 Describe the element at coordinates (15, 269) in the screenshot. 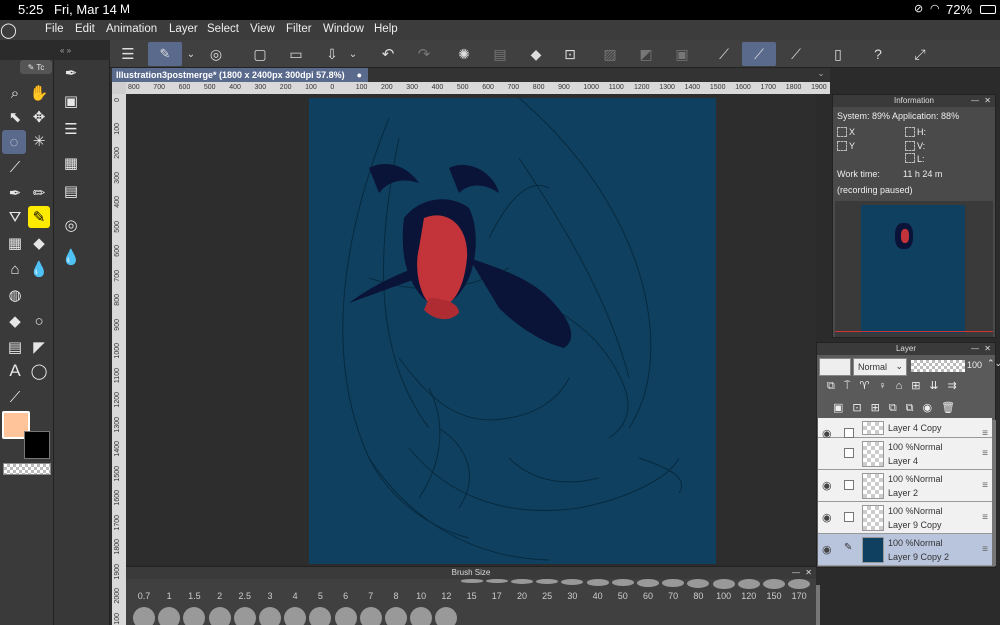

I see `figure-icon: ⌂` at that location.